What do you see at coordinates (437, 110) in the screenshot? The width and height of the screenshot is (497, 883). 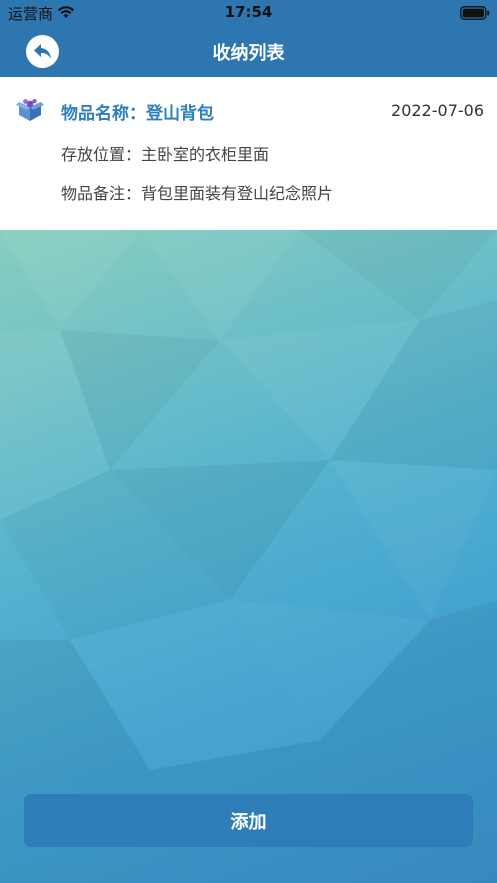 I see `item-date: 2022-07-06` at bounding box center [437, 110].